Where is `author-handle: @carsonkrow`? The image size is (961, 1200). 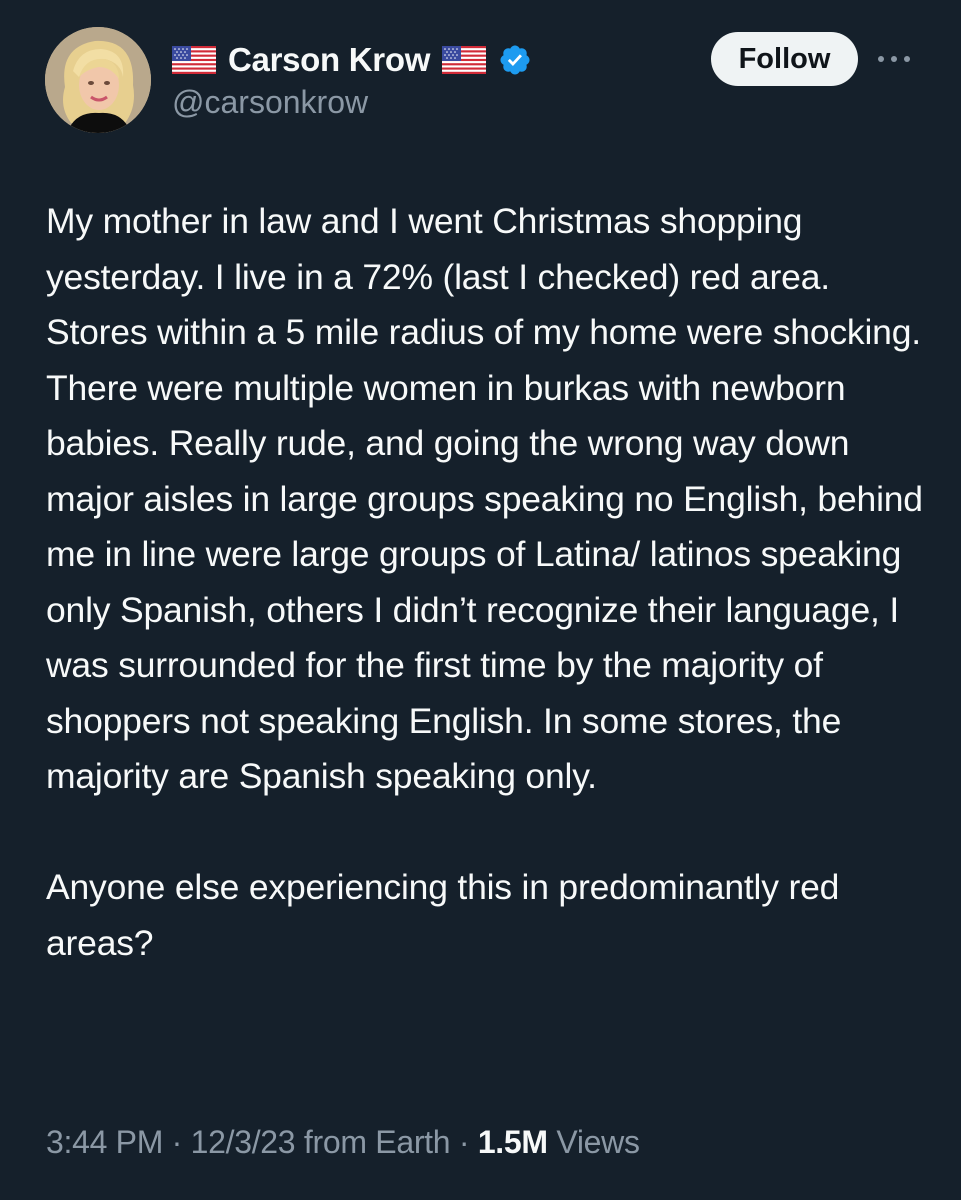 author-handle: @carsonkrow is located at coordinates (270, 102).